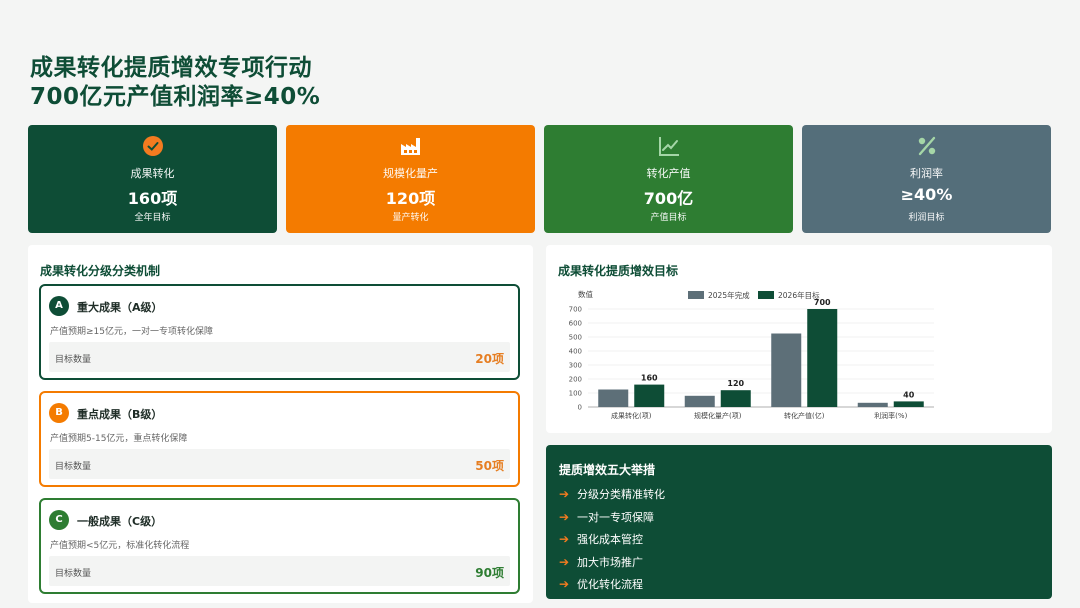 The width and height of the screenshot is (1080, 608). Describe the element at coordinates (649, 378) in the screenshot. I see `data-label: 160` at that location.